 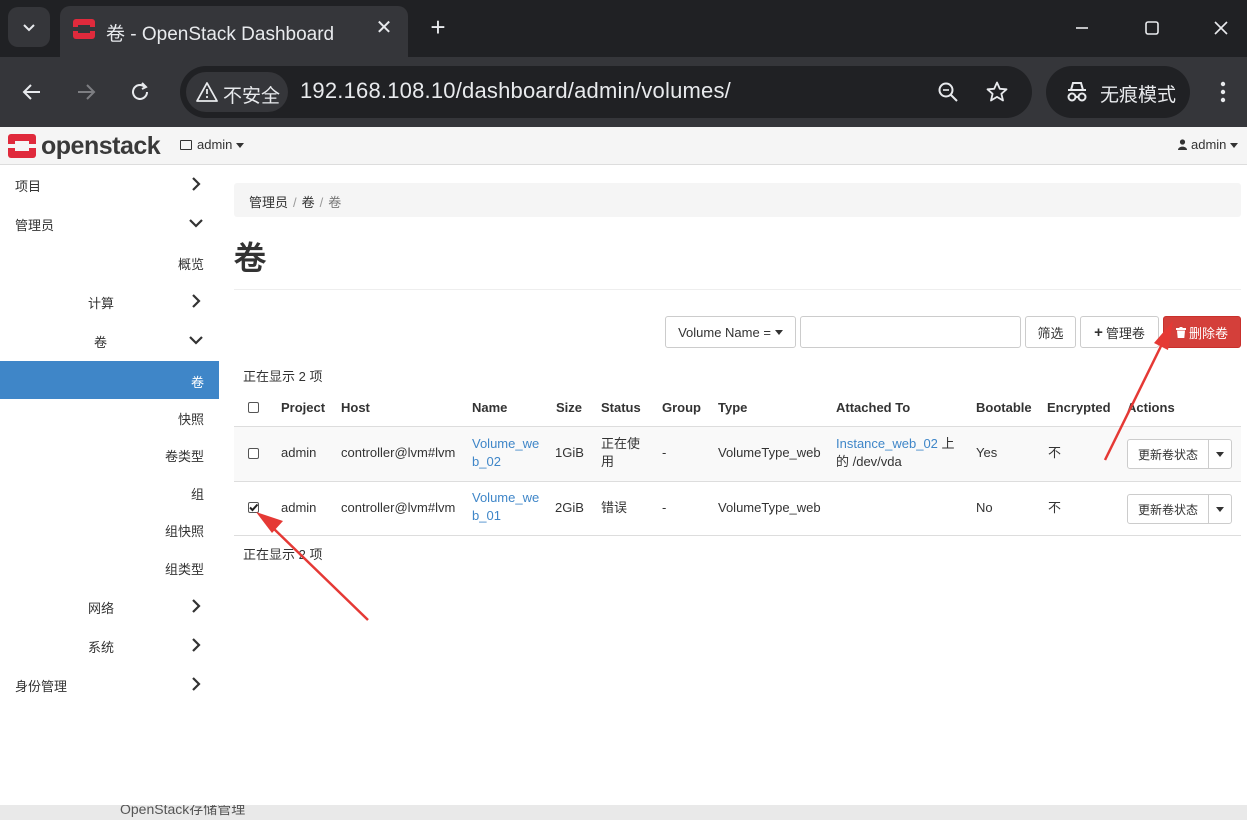 What do you see at coordinates (109, 606) in the screenshot?
I see `sidebar-item-network: 网络` at bounding box center [109, 606].